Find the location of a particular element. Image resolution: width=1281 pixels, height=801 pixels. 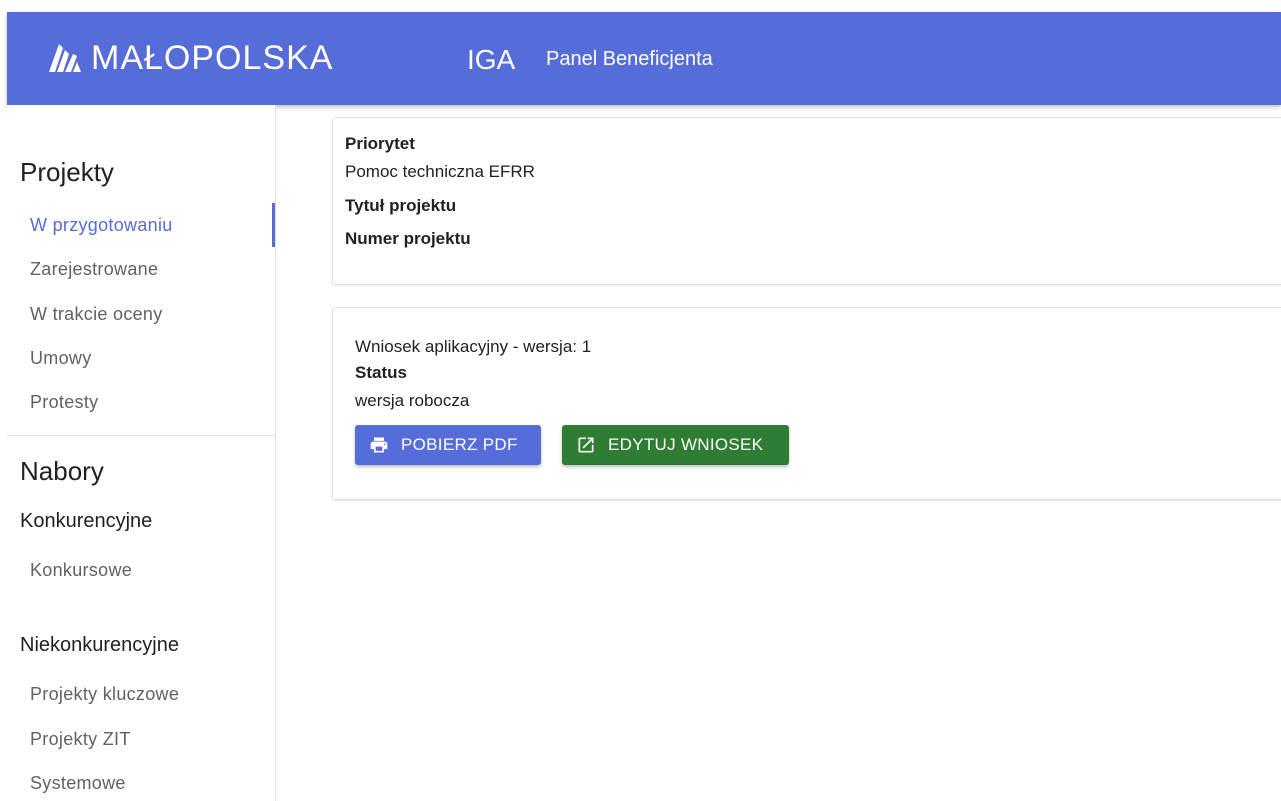

sidebar-item-umowy: Umowy is located at coordinates (61, 358).